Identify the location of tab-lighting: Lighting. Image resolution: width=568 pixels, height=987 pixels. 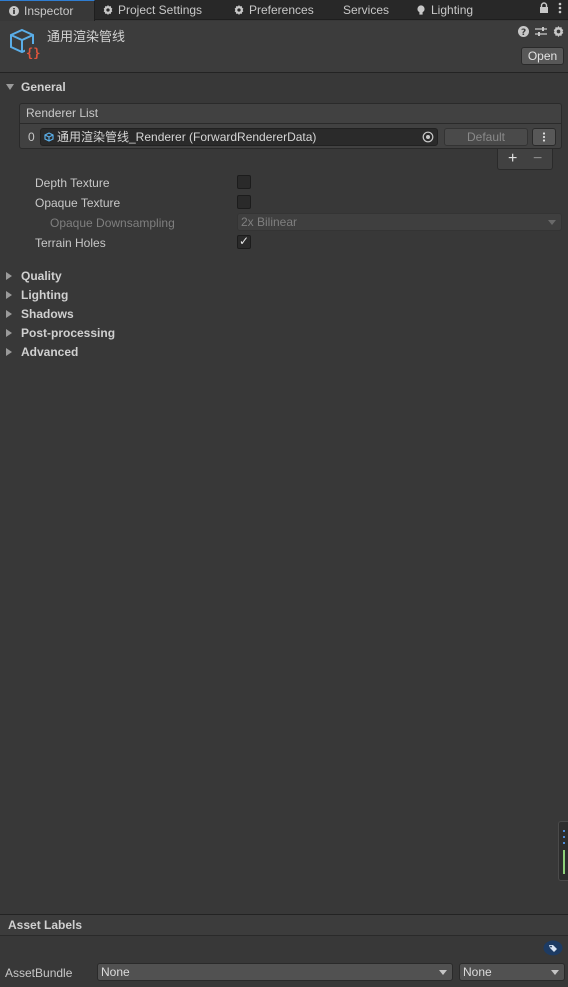
(444, 10).